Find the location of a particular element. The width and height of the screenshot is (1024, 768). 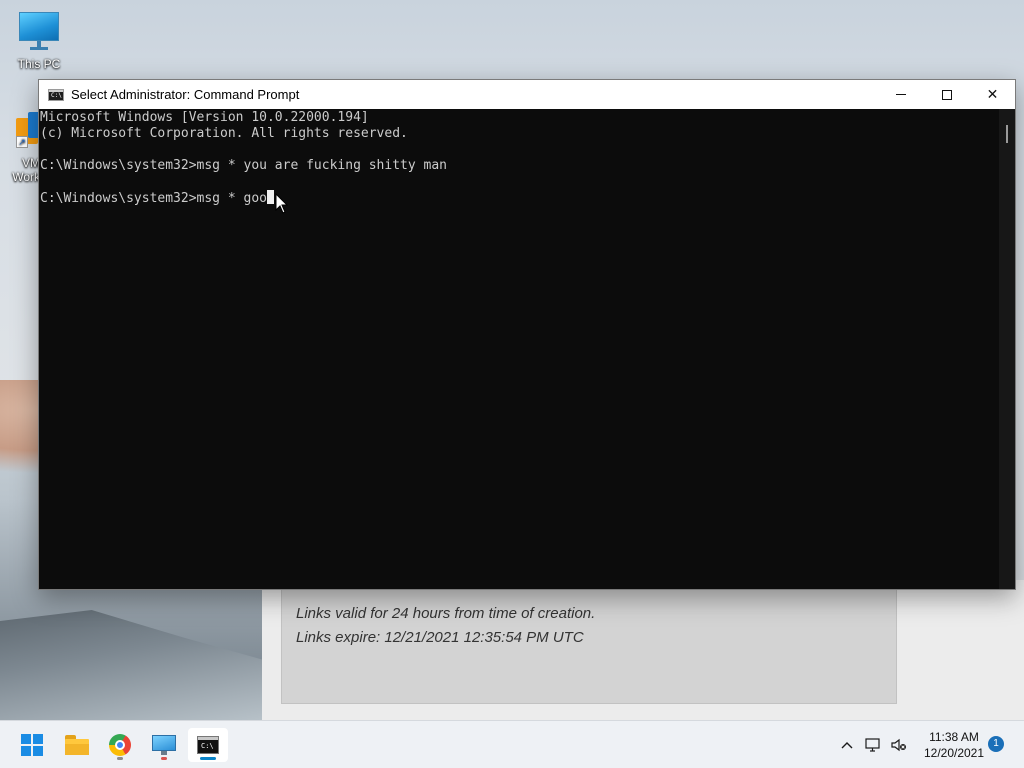

maximize-icon is located at coordinates (947, 94).